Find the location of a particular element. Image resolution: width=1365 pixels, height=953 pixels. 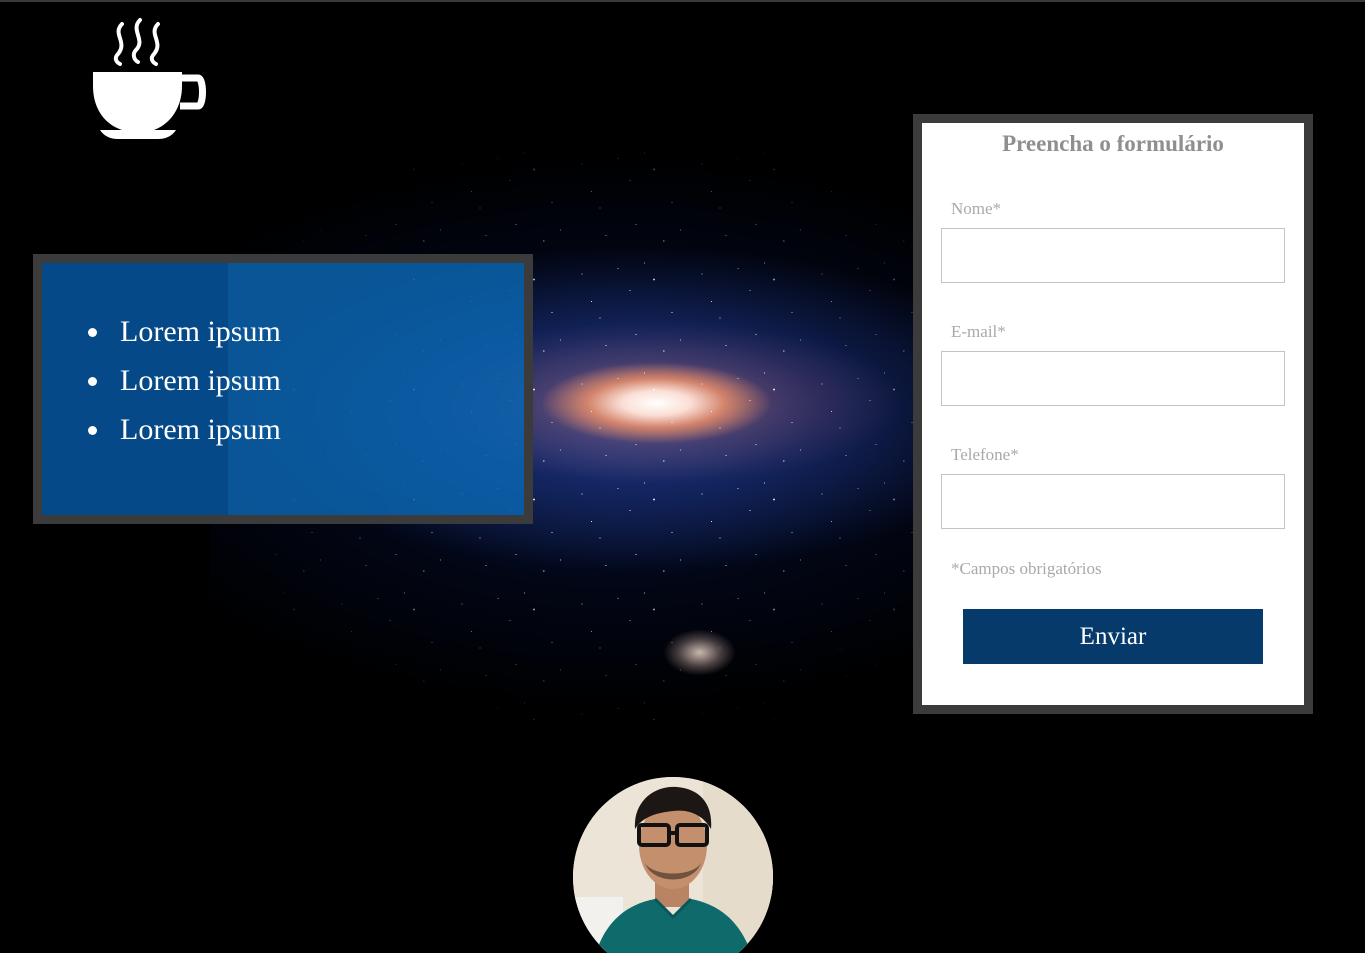

required-fields-note: *Campos obrigatórios is located at coordinates (1026, 568).